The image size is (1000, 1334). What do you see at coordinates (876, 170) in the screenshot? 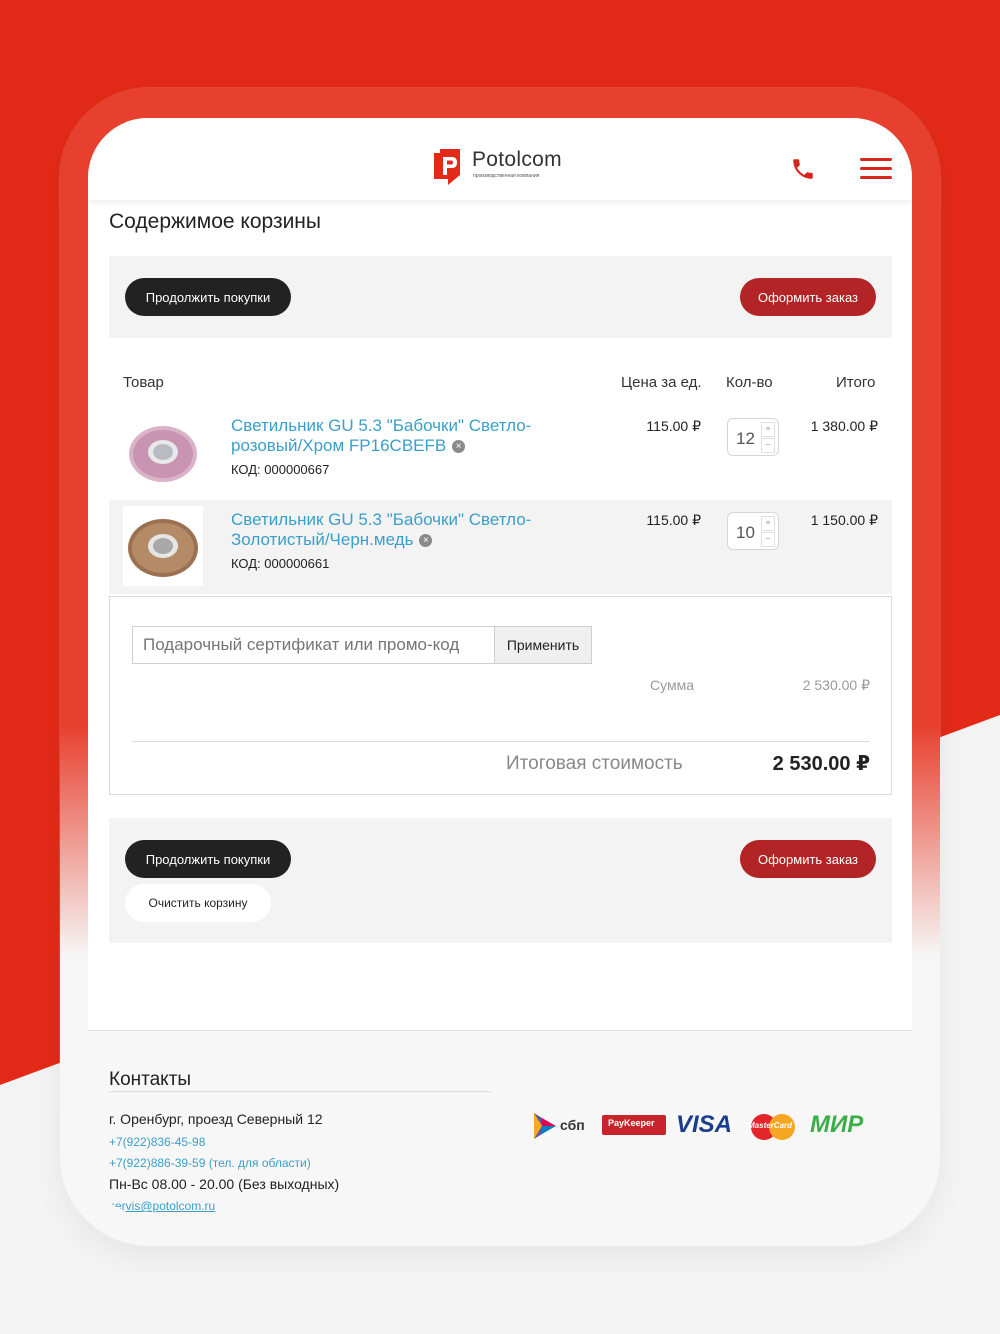
I see `hamburger-menu-icon` at bounding box center [876, 170].